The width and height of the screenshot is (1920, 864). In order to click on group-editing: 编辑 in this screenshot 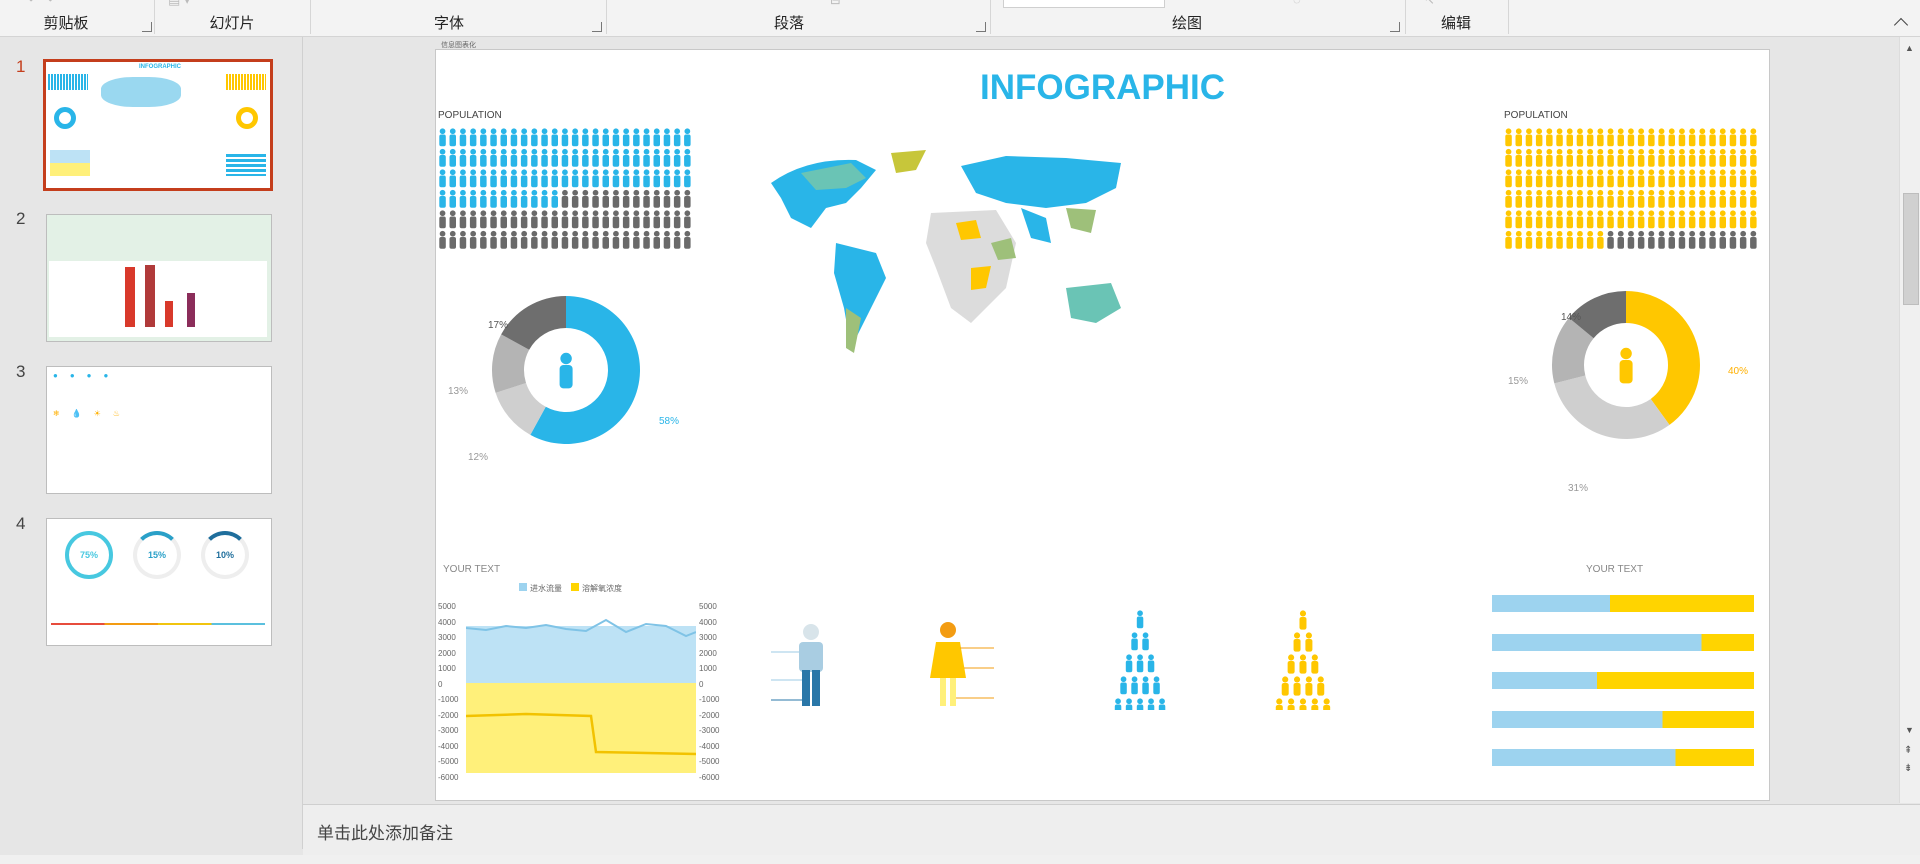, I will do `click(1456, 23)`.